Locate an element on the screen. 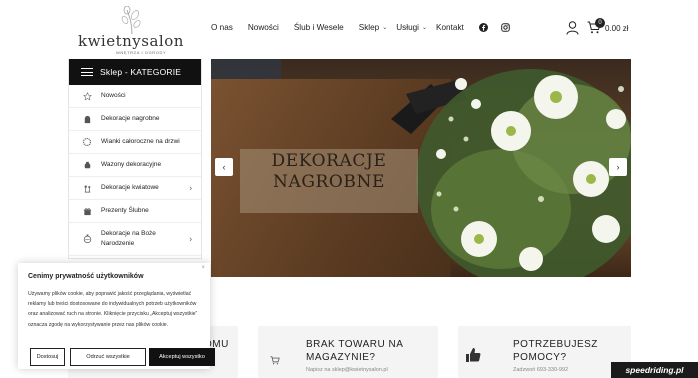  nav-item-kontakt: Kontakt is located at coordinates (450, 27).